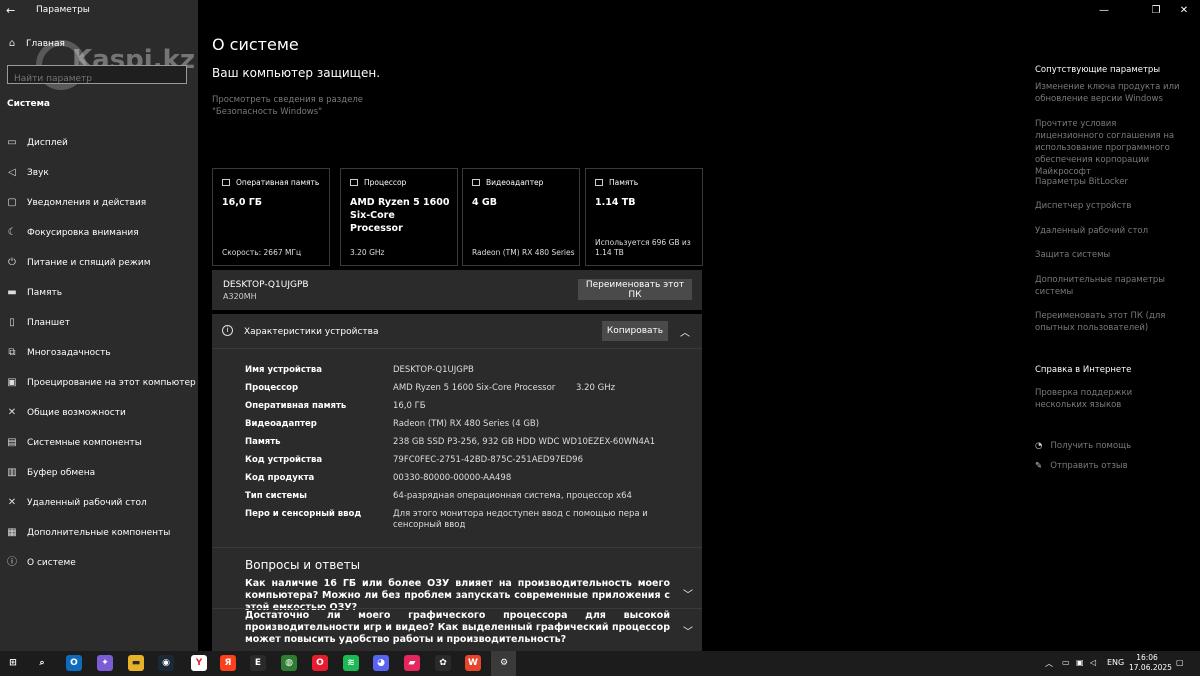 This screenshot has width=1200, height=676. I want to click on web-help-heading: Справка в Интернете, so click(1083, 370).